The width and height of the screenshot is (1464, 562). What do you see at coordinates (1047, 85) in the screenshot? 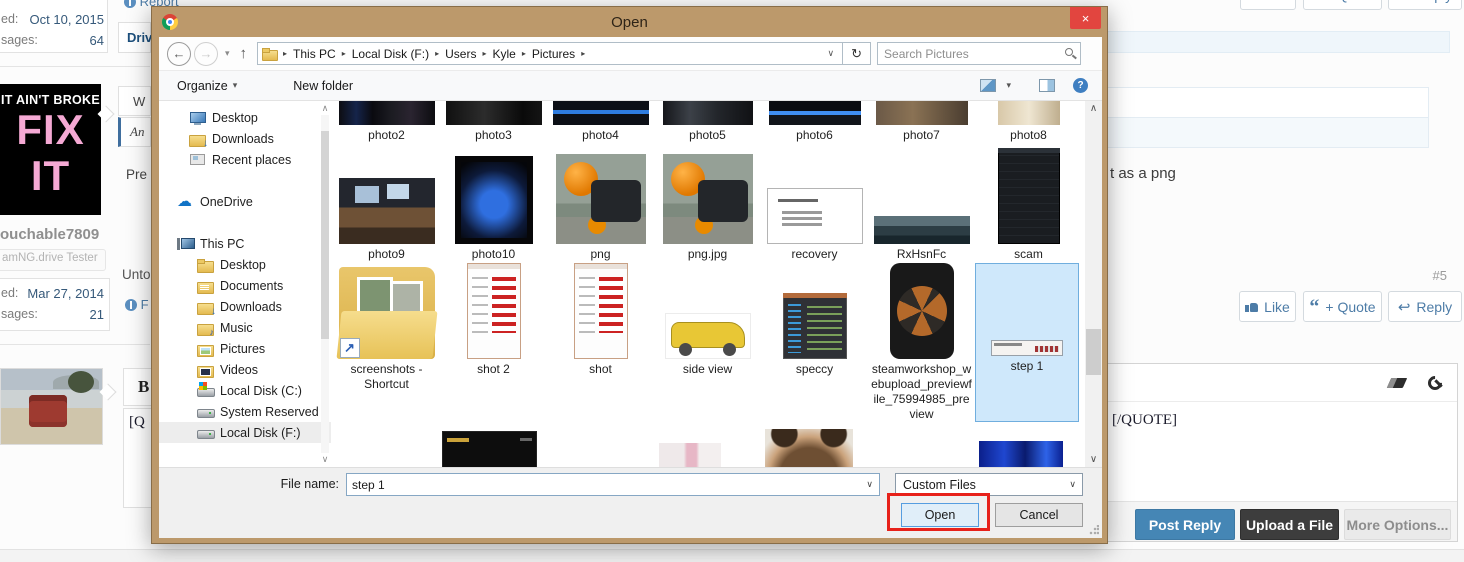
I see `preview-pane-icon` at bounding box center [1047, 85].